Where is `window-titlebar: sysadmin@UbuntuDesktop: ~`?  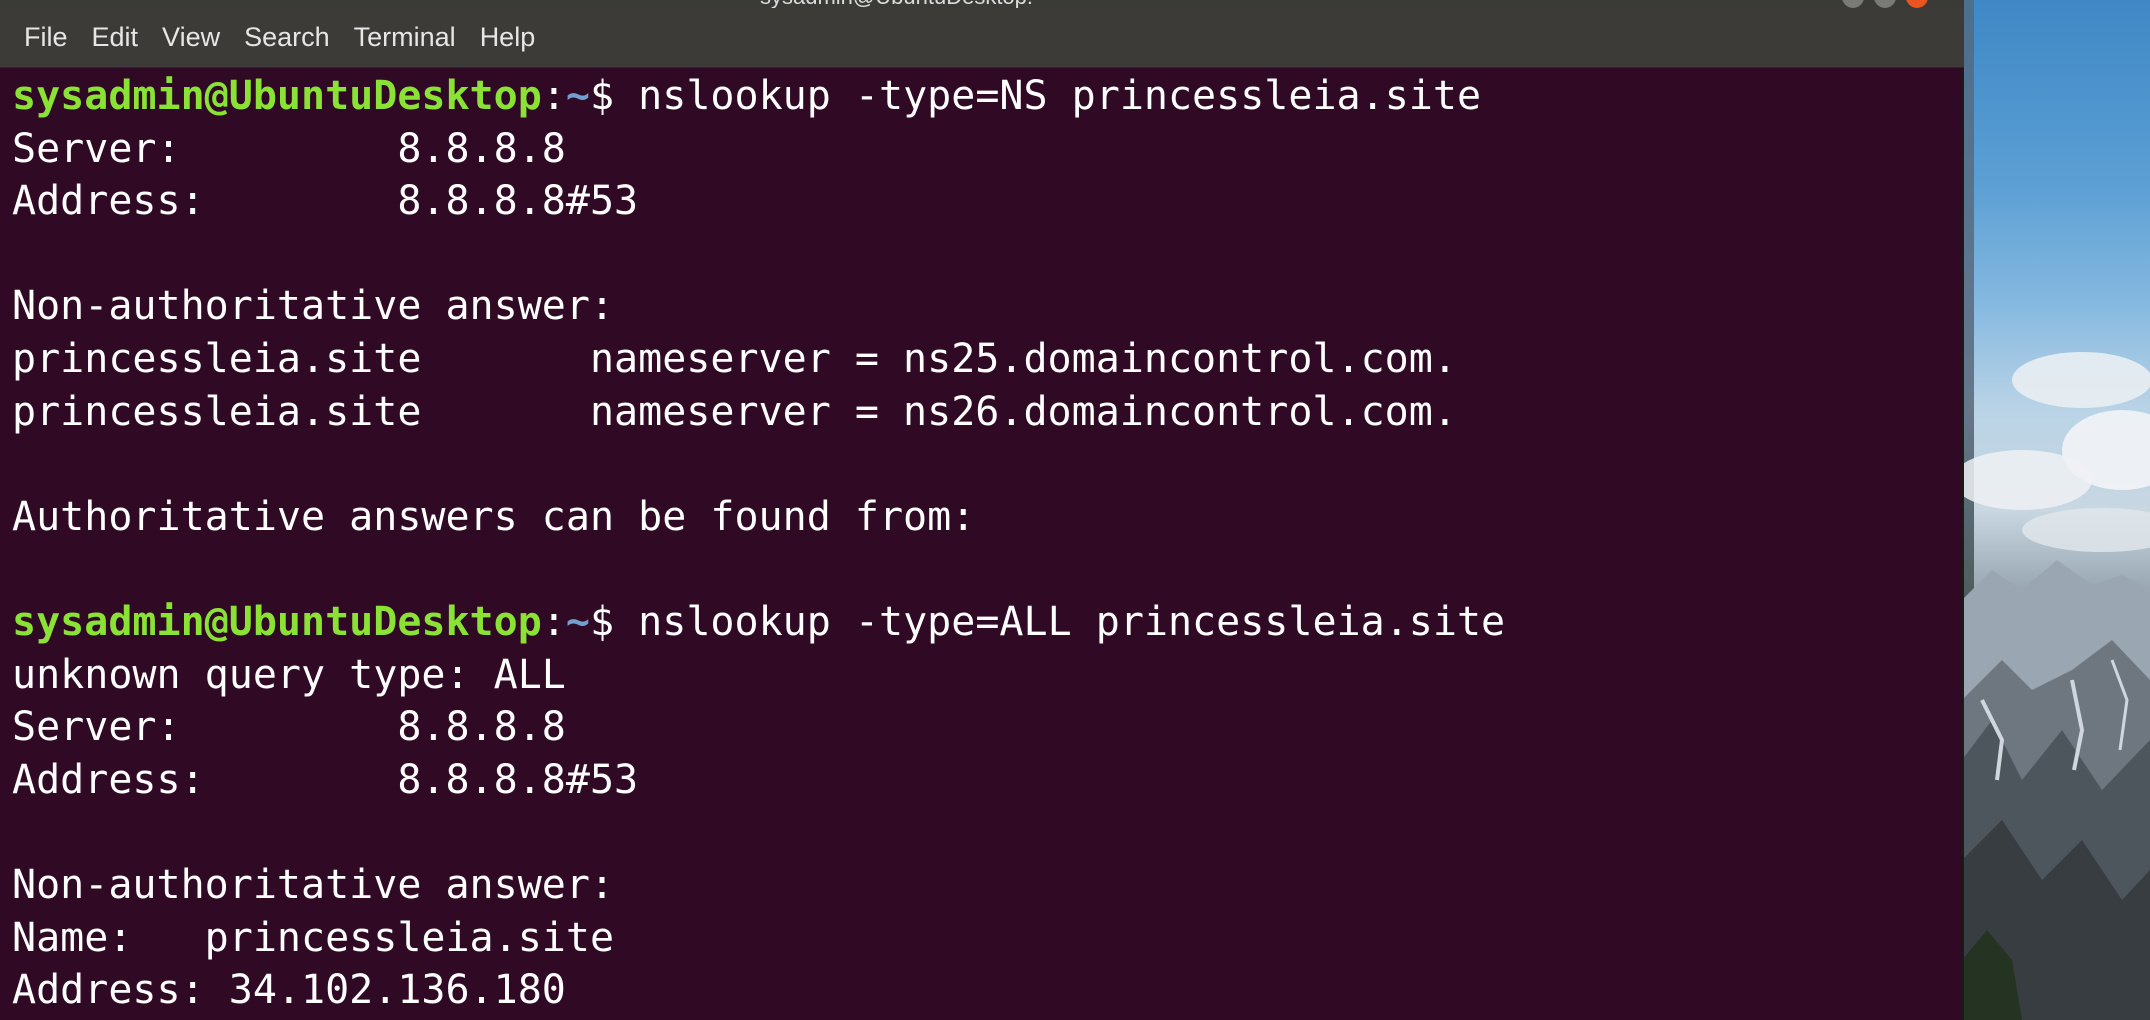
window-titlebar: sysadmin@UbuntuDesktop: ~ is located at coordinates (982, 4).